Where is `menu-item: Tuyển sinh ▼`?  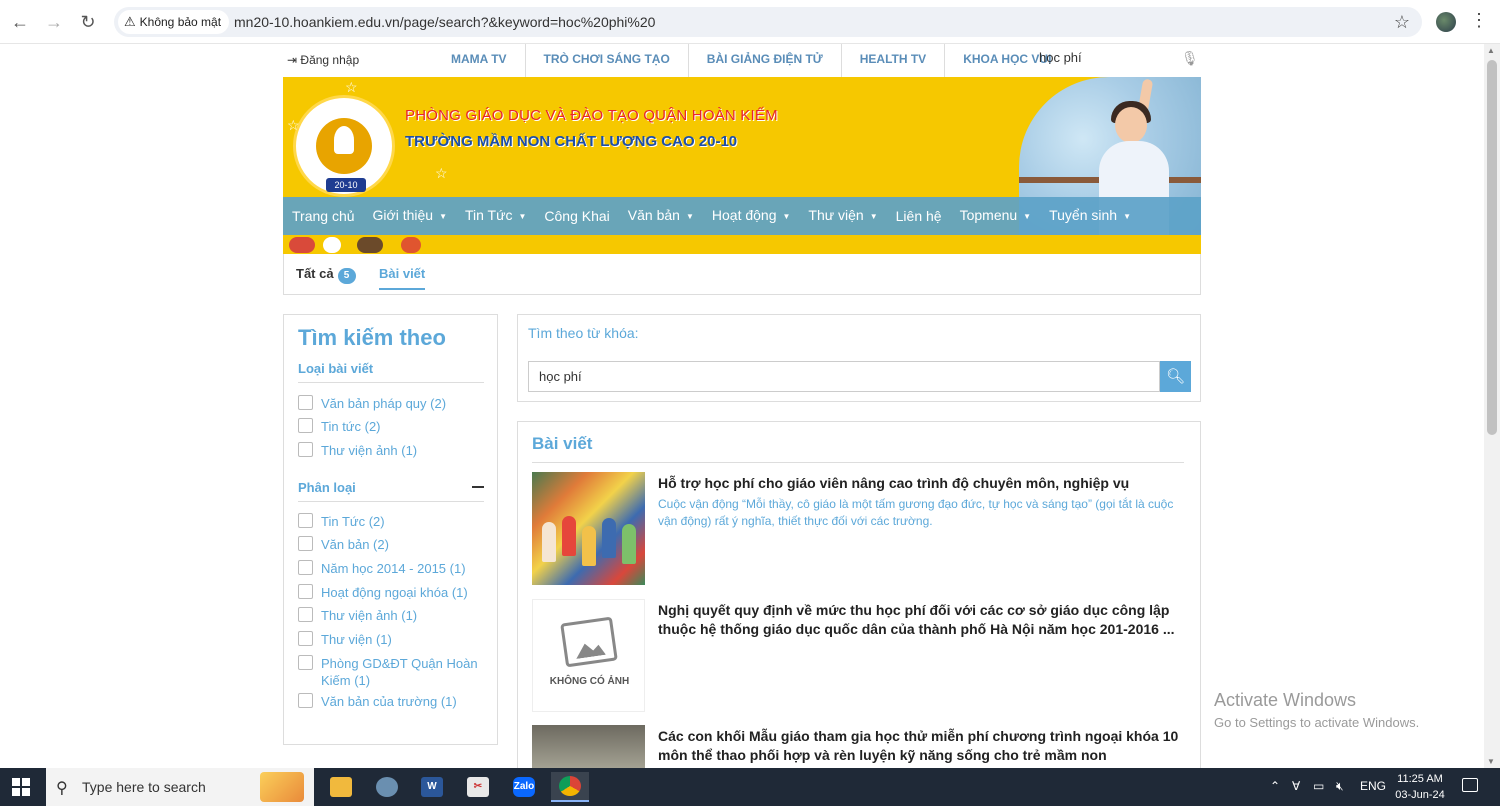
menu-item: Tuyển sinh ▼ is located at coordinates (1090, 215).